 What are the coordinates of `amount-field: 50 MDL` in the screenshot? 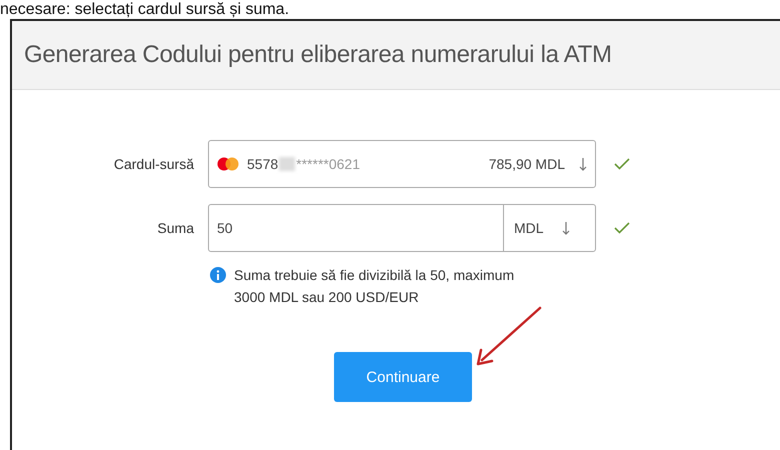 It's located at (402, 228).